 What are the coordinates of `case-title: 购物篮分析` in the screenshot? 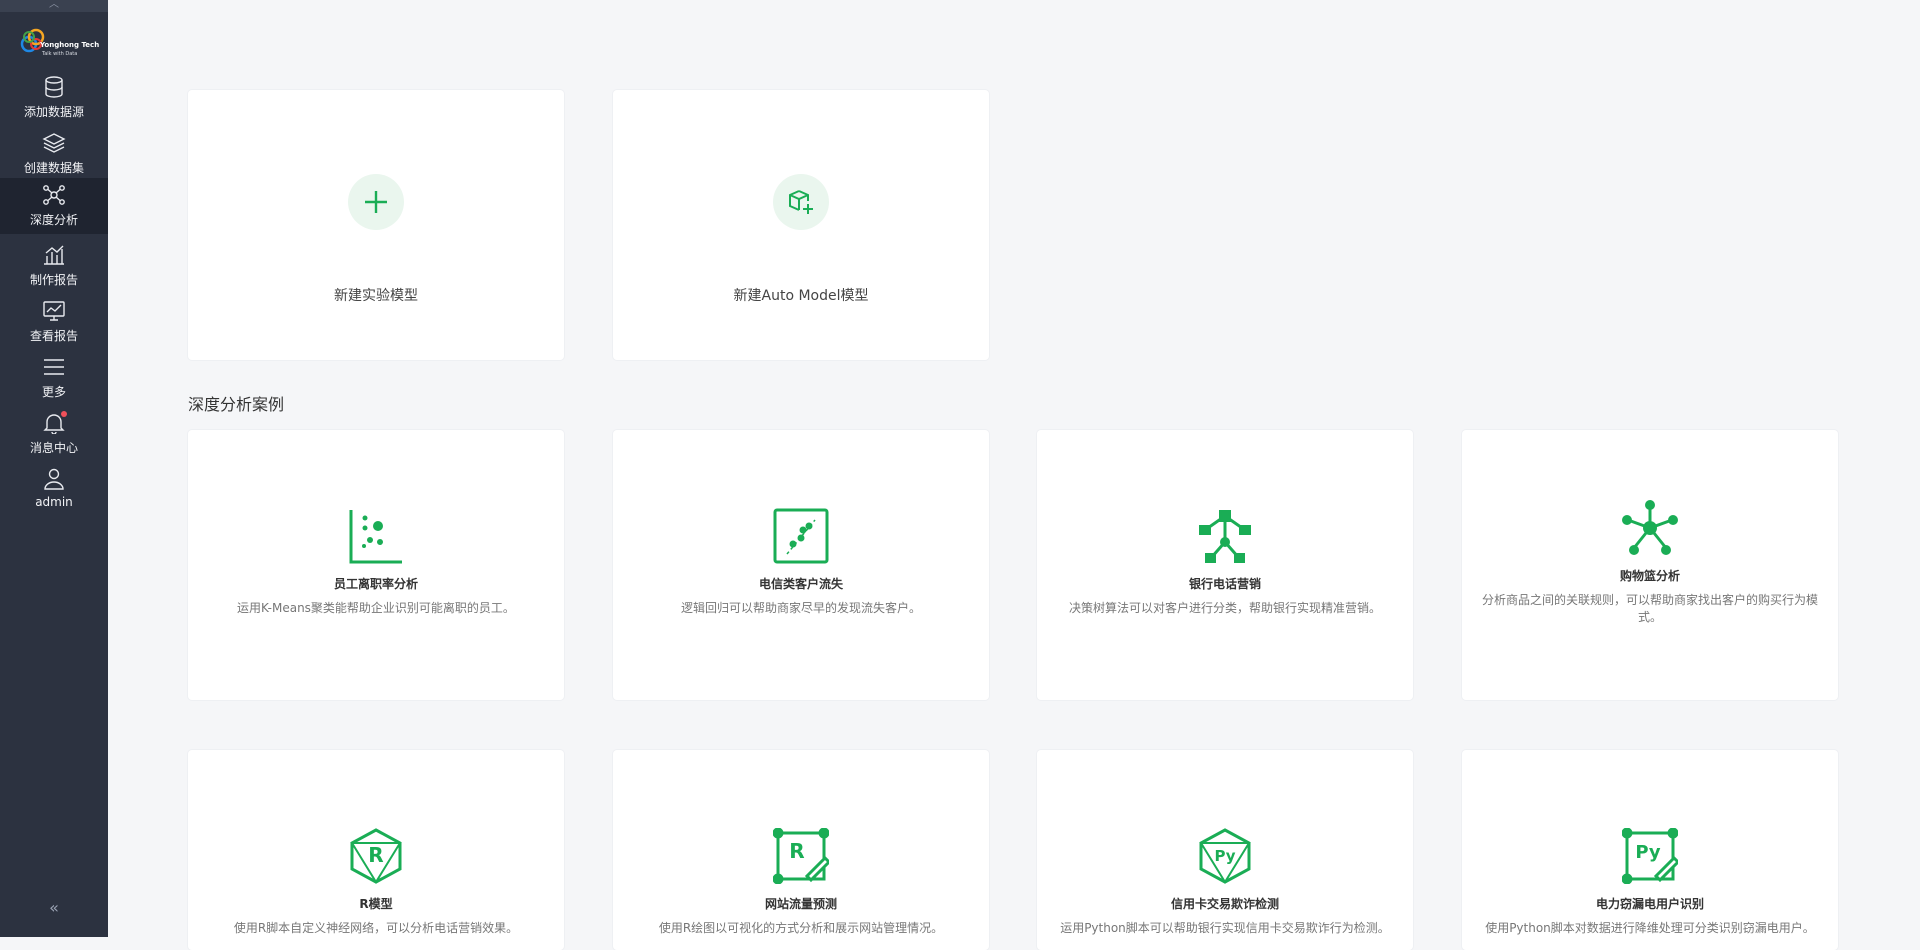 It's located at (1649, 576).